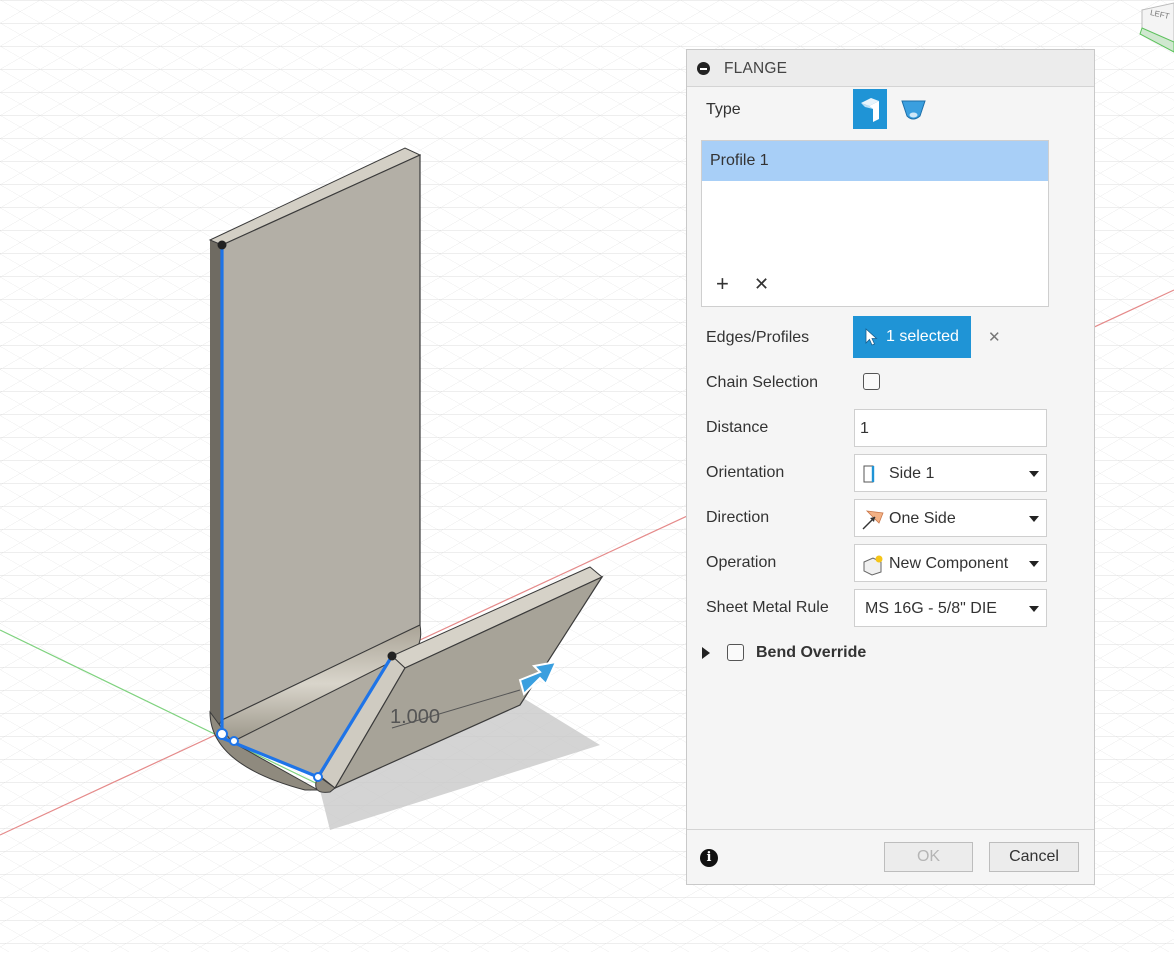 This screenshot has height=957, width=1174. I want to click on edge-vertex-flange, so click(392, 656).